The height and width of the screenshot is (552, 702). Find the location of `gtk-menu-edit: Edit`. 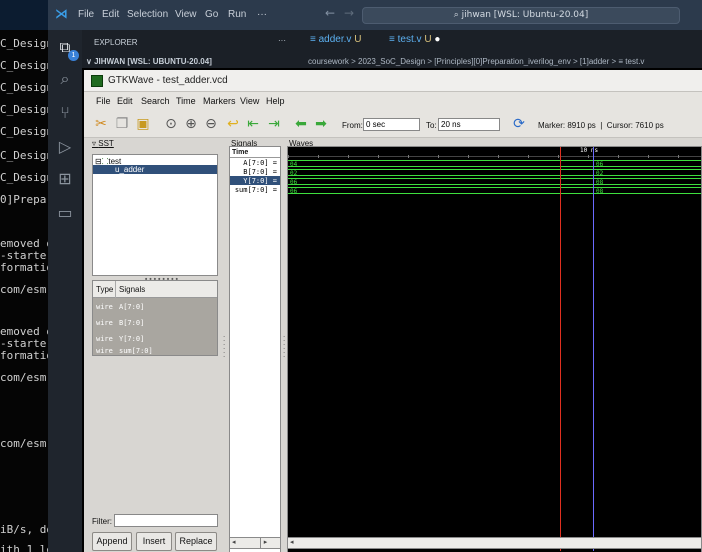

gtk-menu-edit: Edit is located at coordinates (125, 101).